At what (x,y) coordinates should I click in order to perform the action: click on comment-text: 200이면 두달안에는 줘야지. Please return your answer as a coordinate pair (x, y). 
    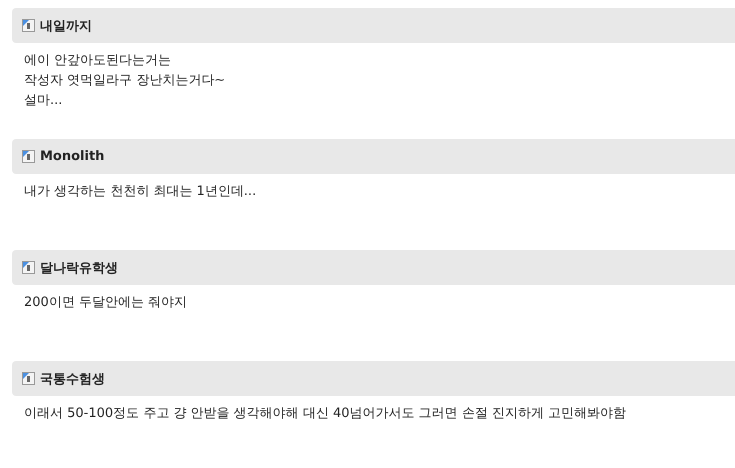
    Looking at the image, I should click on (106, 303).